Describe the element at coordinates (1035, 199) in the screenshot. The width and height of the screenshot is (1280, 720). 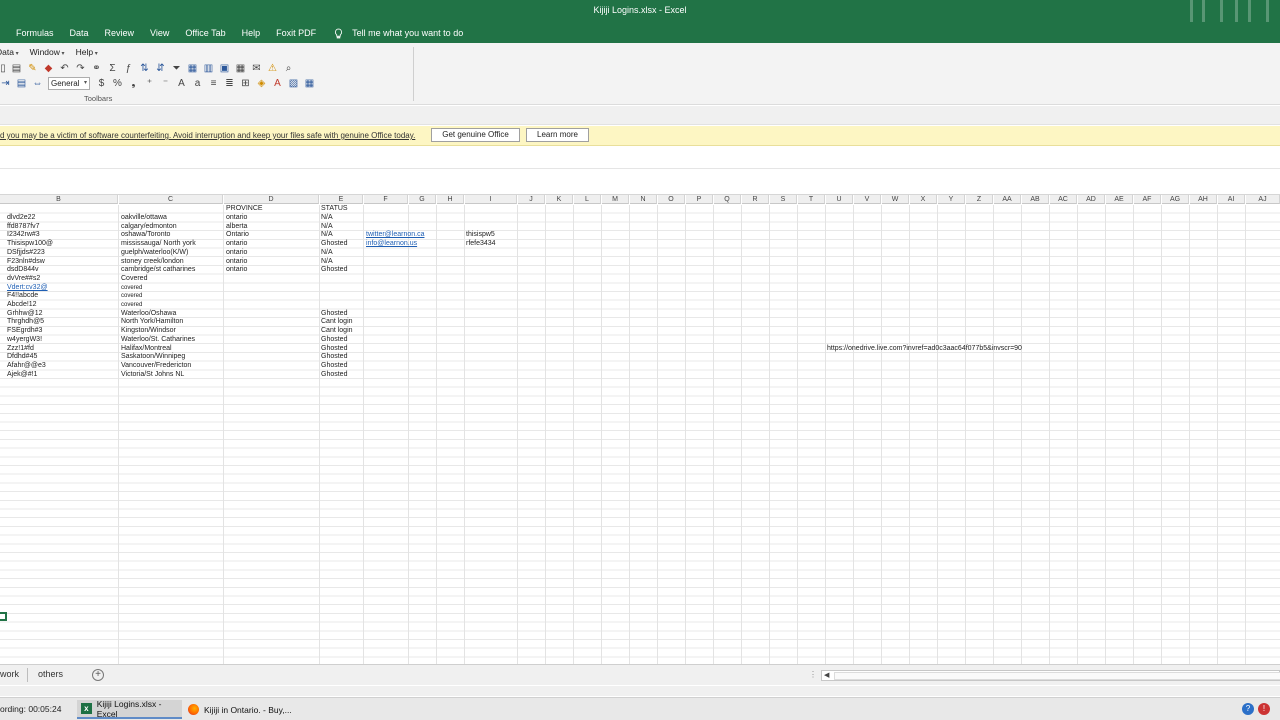
I see `column-header-ab: AB` at that location.